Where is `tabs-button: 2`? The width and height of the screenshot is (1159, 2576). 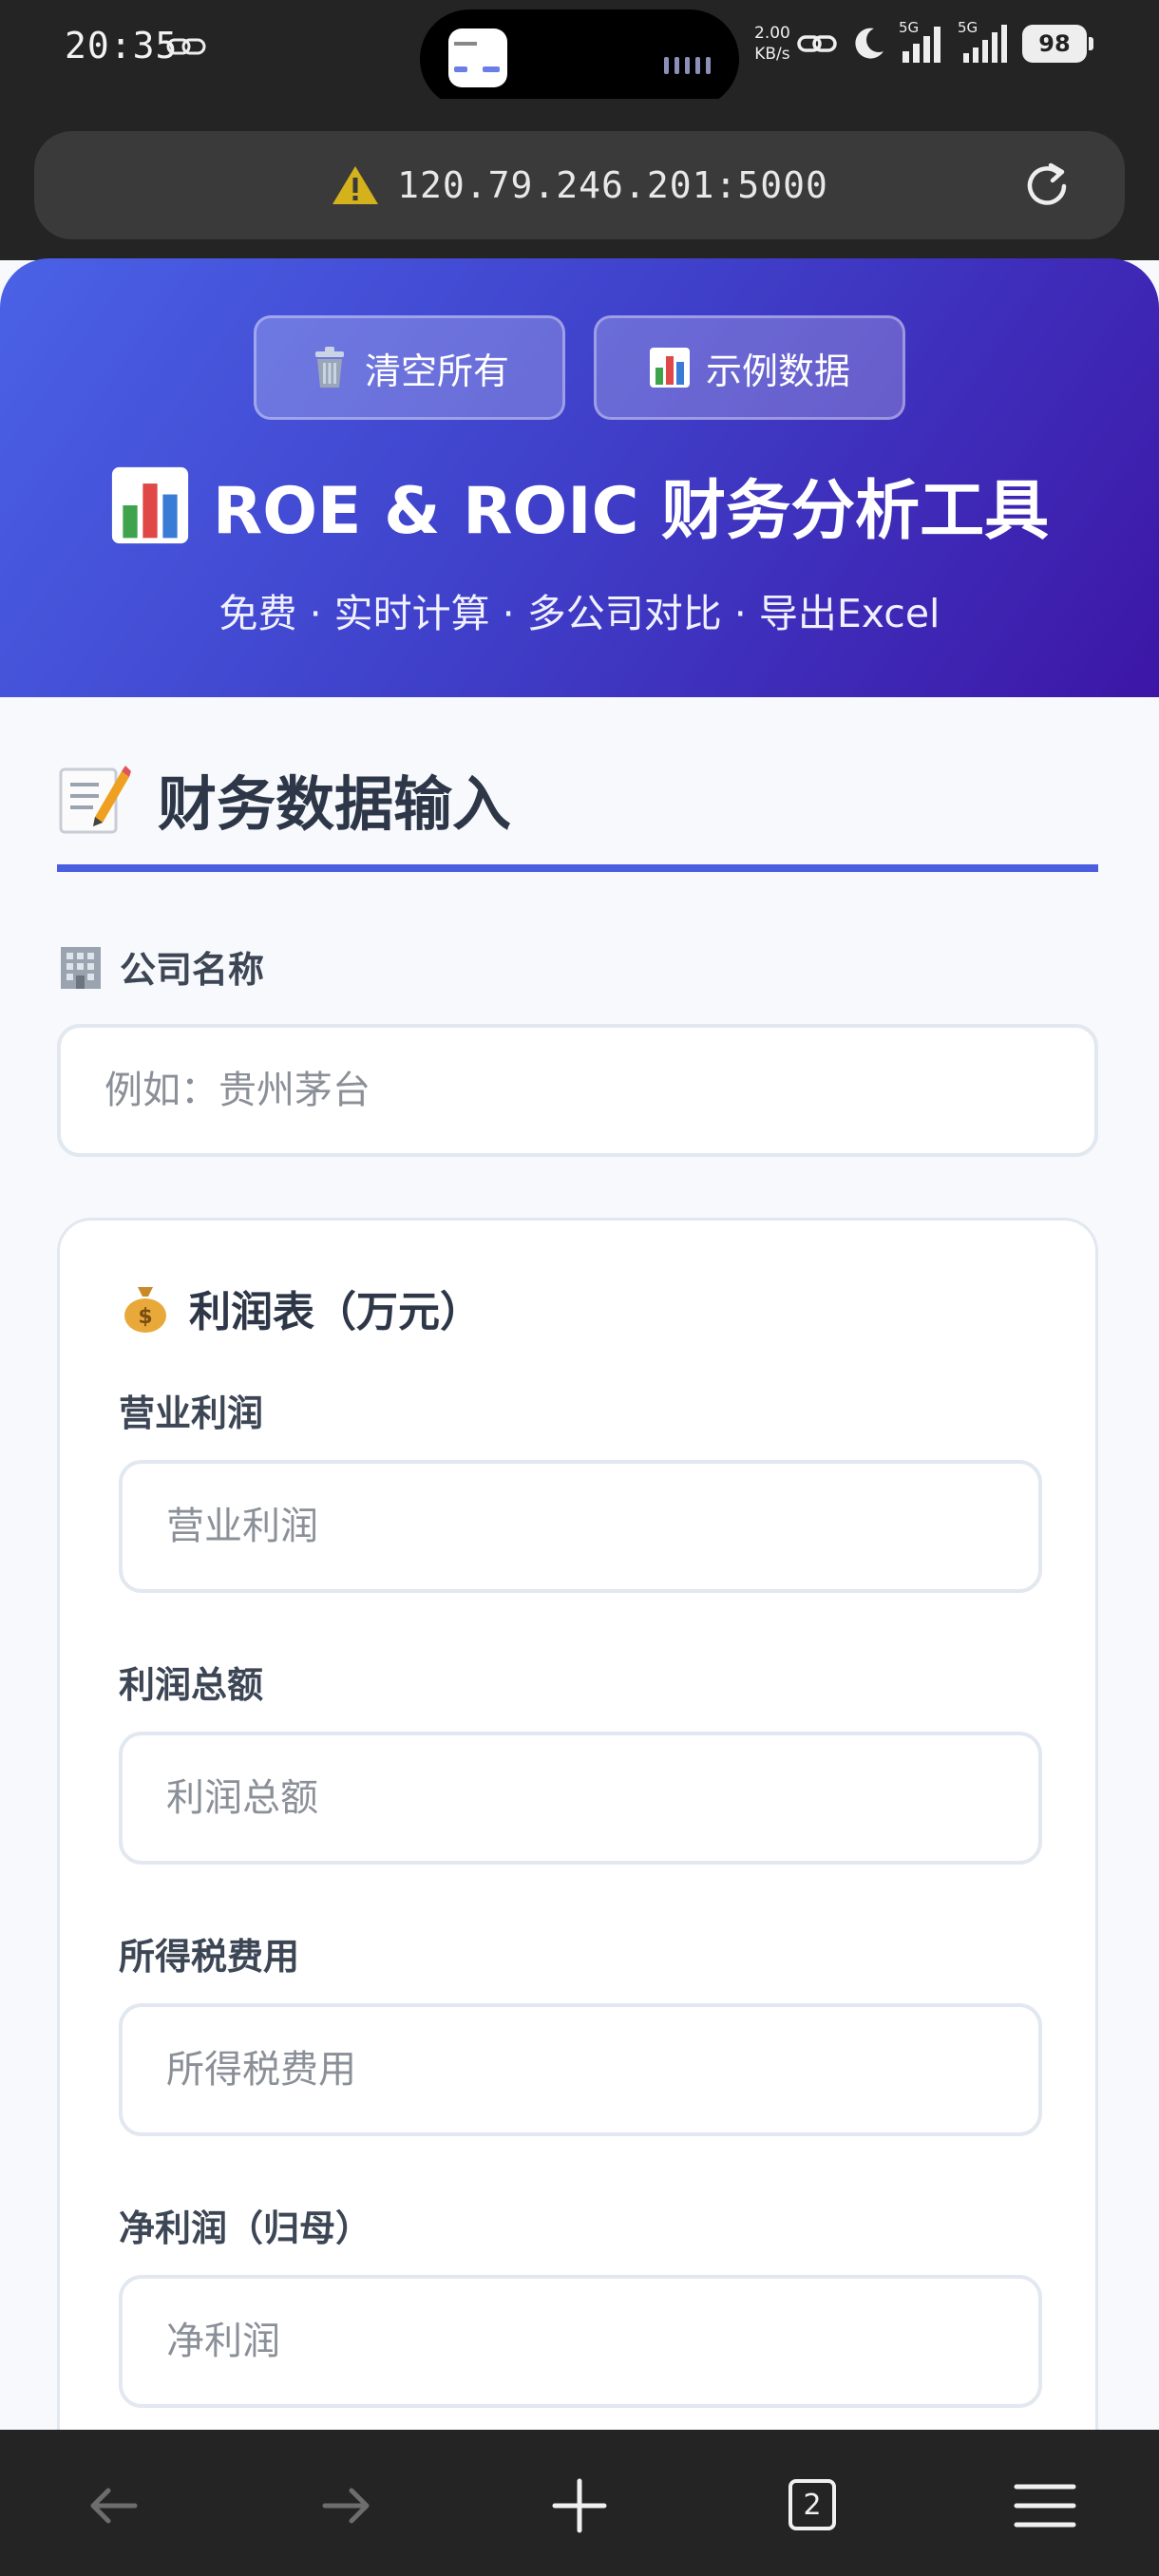 tabs-button: 2 is located at coordinates (811, 2506).